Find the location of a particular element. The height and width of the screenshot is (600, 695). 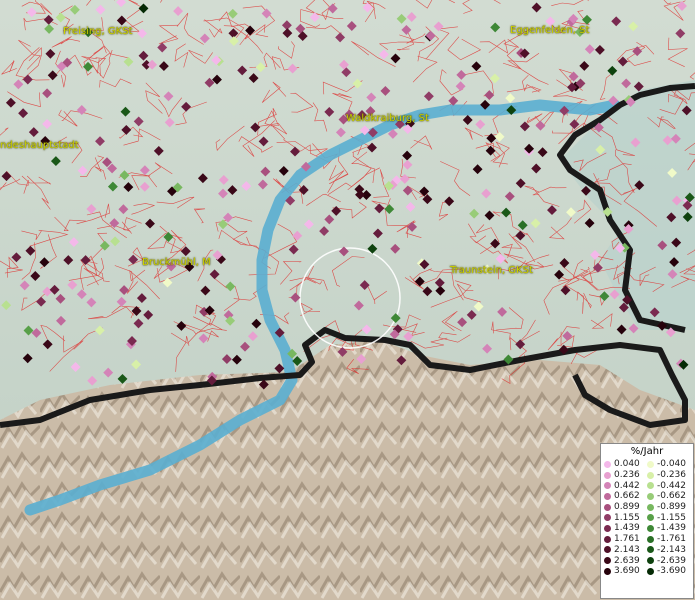

legend-label: -0.442 is located at coordinates (672, 485).